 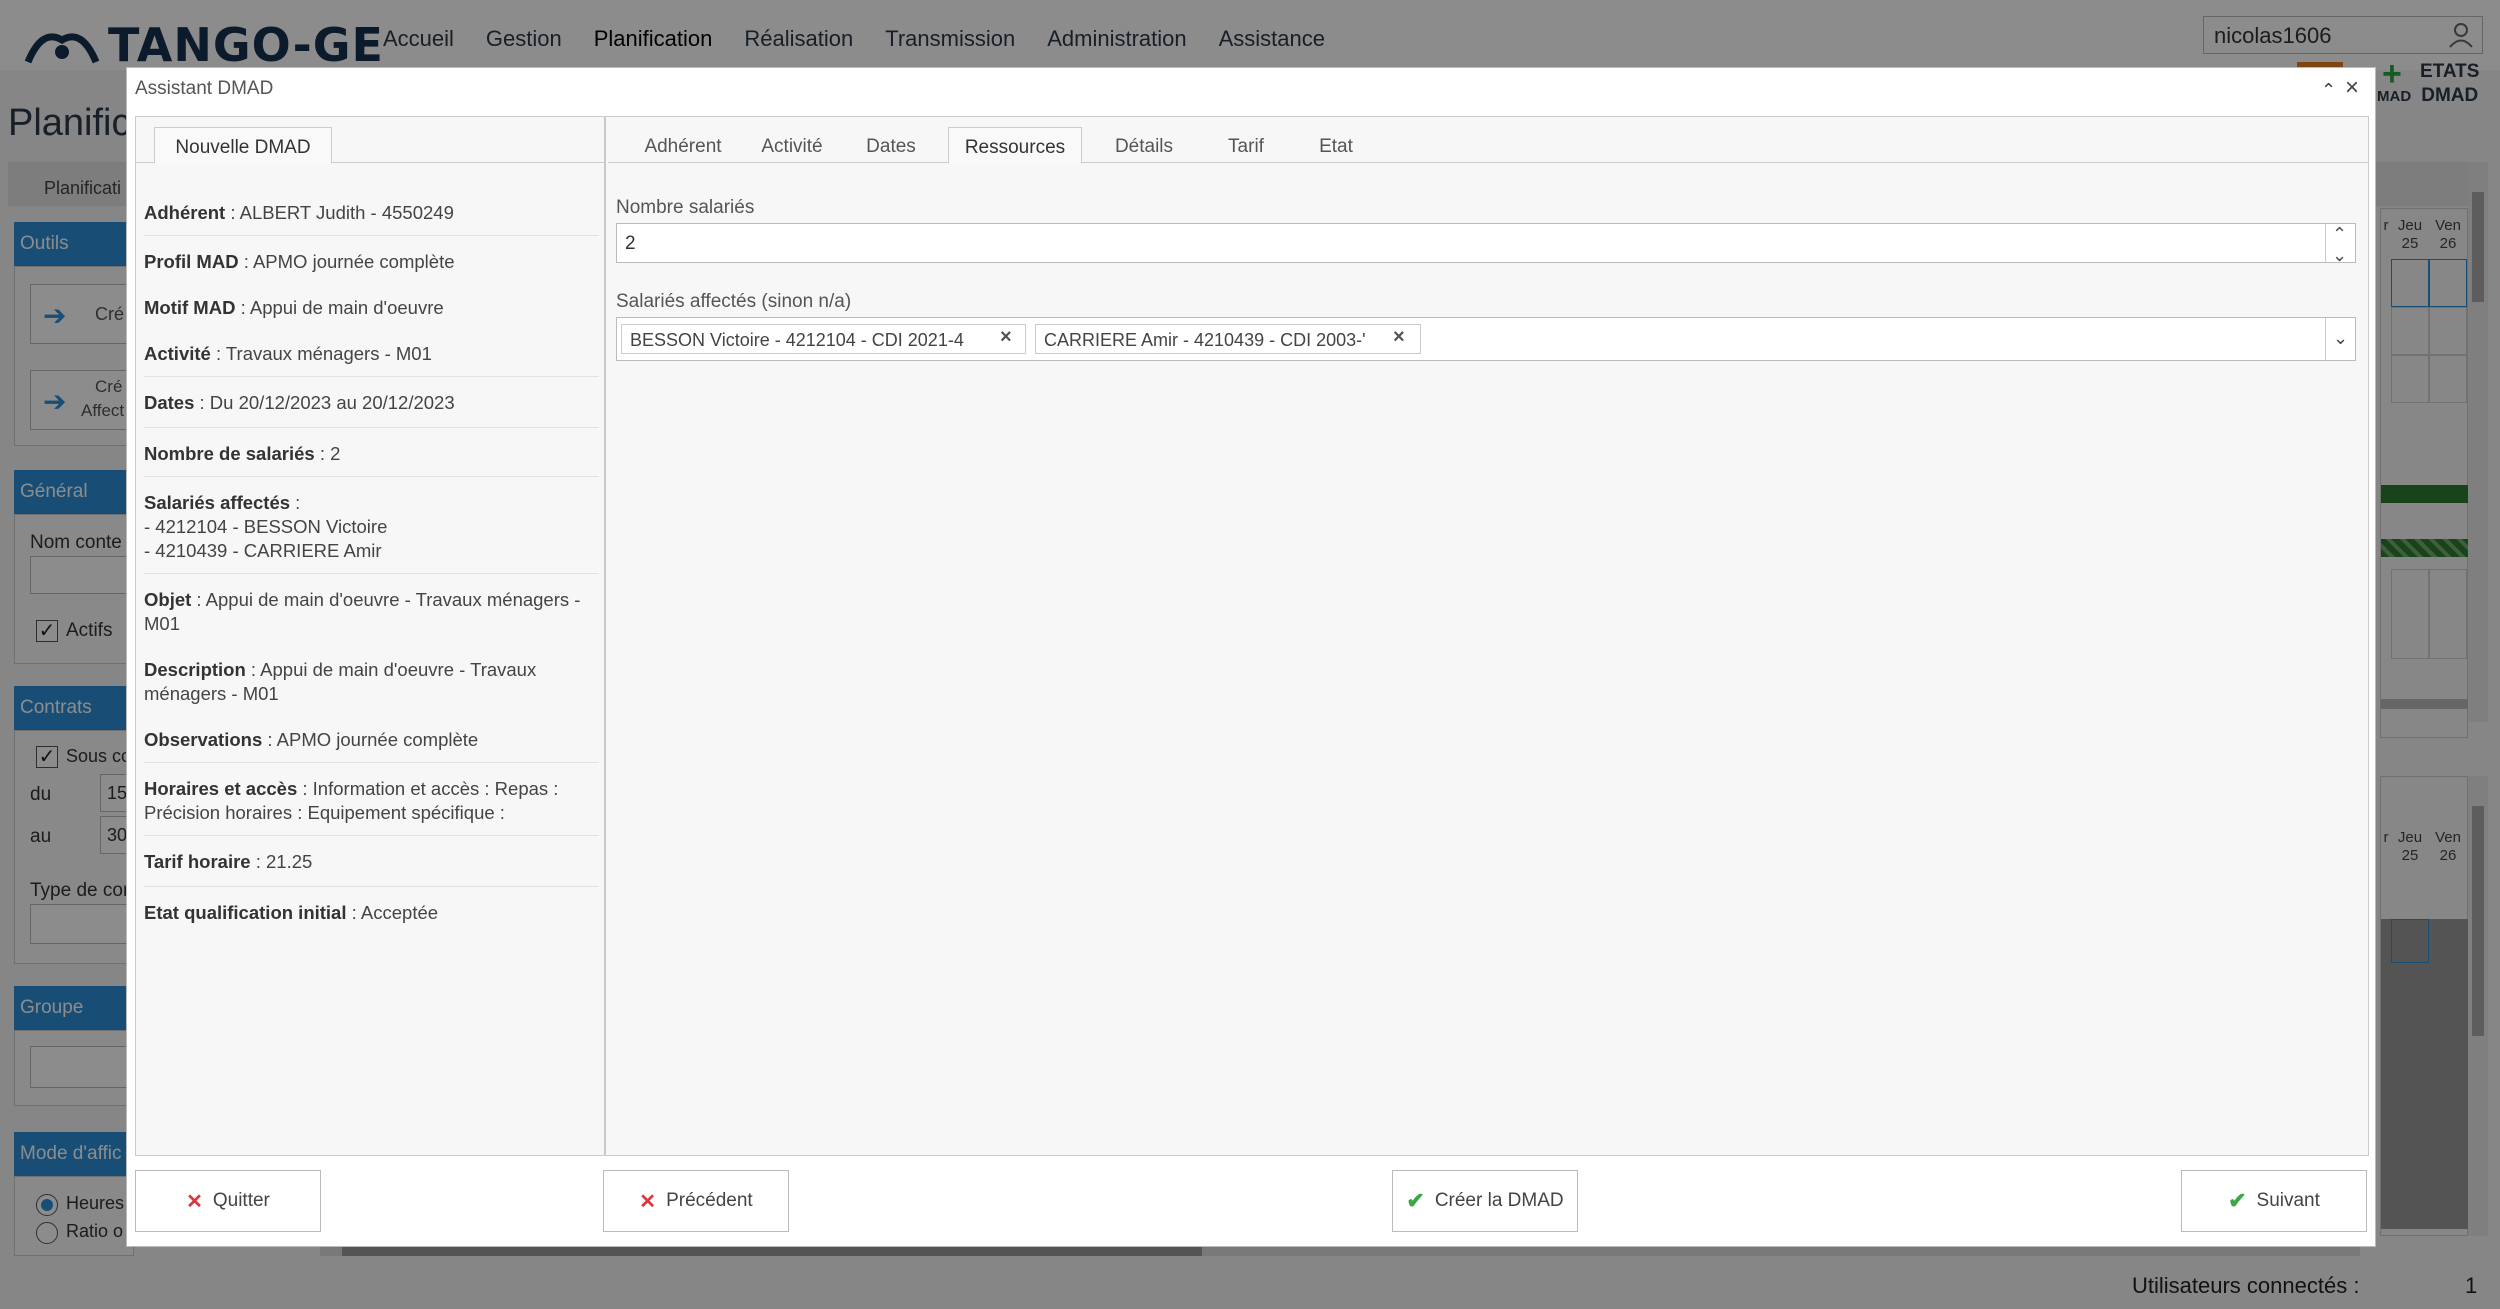 What do you see at coordinates (1015, 145) in the screenshot?
I see `tab-ressources: Ressources` at bounding box center [1015, 145].